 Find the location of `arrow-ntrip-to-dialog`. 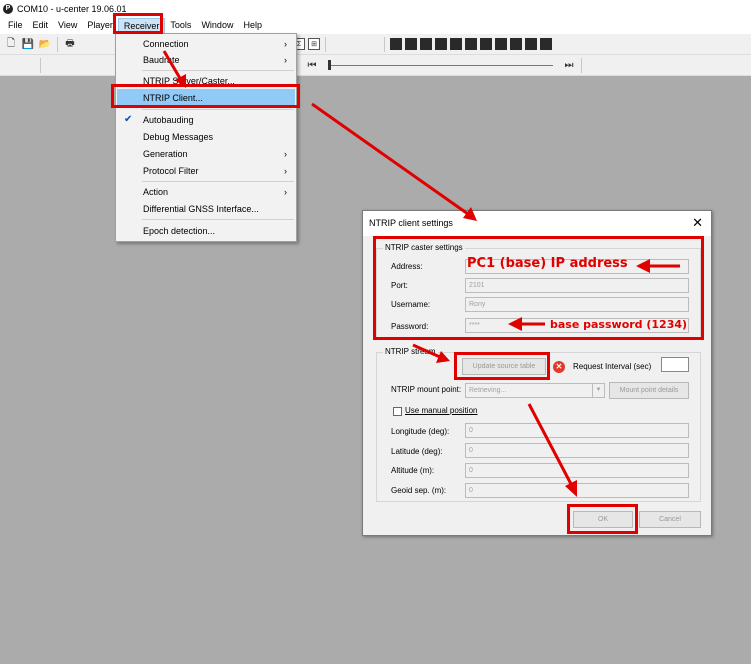

arrow-ntrip-to-dialog is located at coordinates (390, 159).